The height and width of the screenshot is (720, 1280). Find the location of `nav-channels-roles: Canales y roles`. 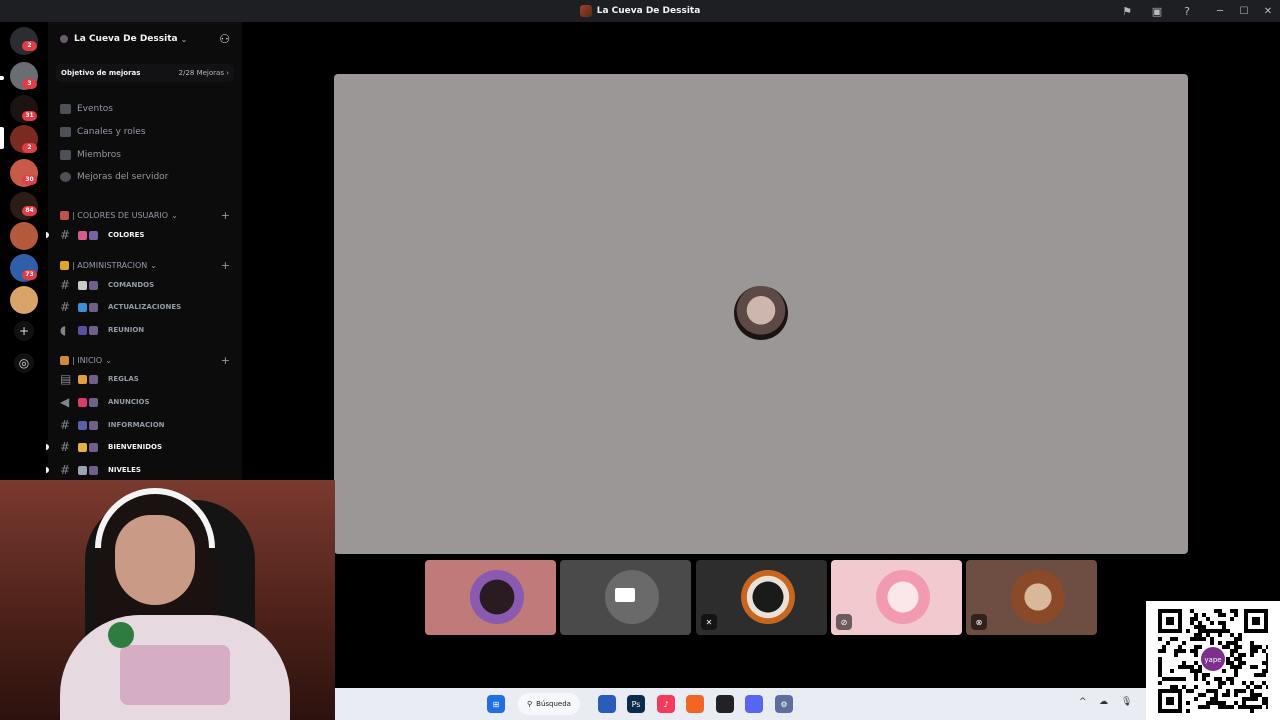

nav-channels-roles: Canales y roles is located at coordinates (103, 132).